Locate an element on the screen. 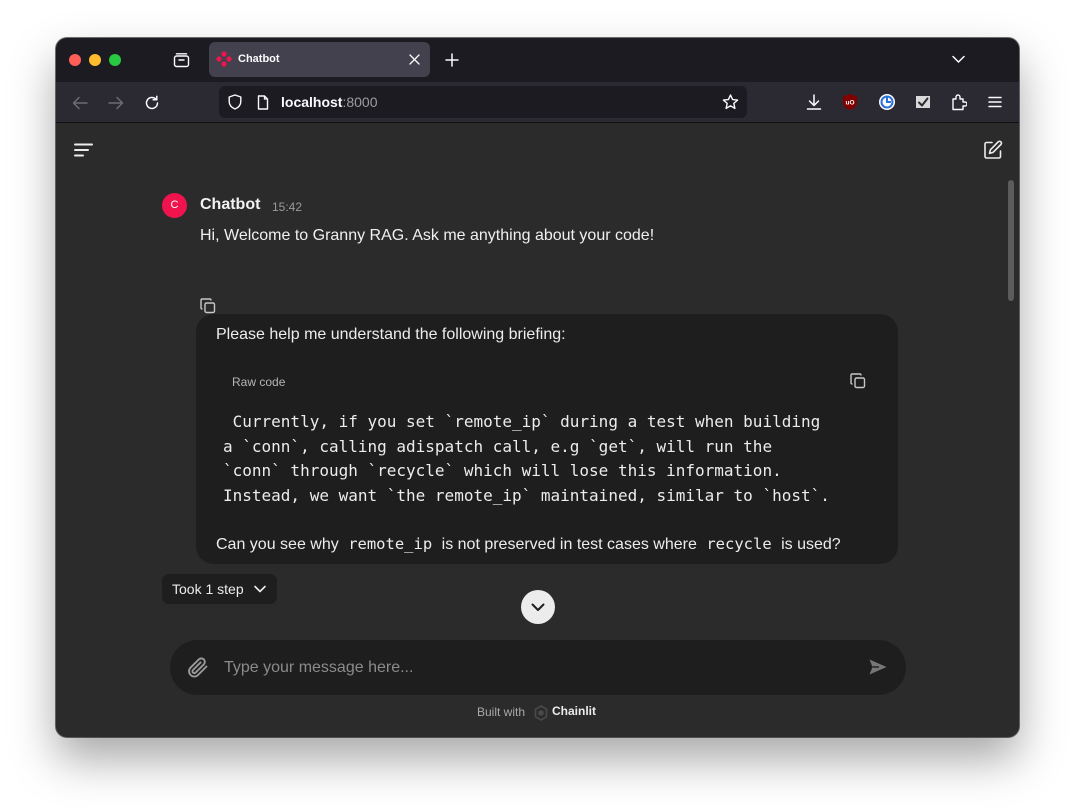 This screenshot has height=811, width=1075. forward-arrow-icon is located at coordinates (116, 103).